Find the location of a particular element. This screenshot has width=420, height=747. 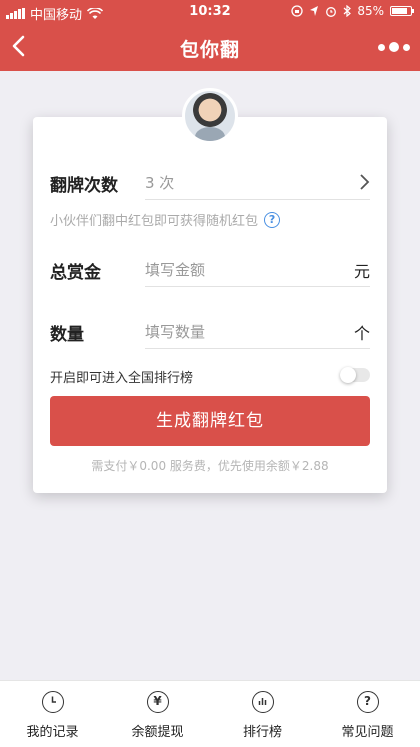

bottom-tab-bar: 我的记录 ¥ 余额提现 排行榜 ? 常见问题 is located at coordinates (210, 713).